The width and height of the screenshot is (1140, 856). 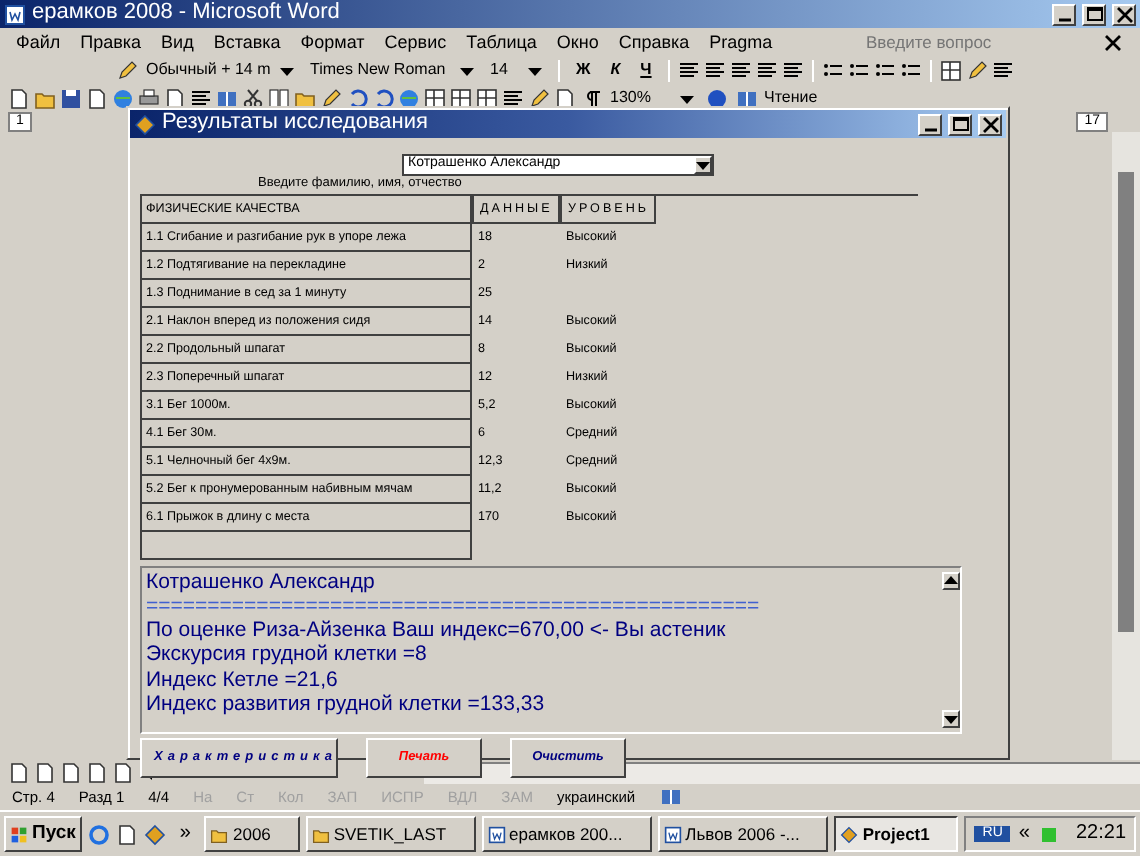 I want to click on align-center-icon, so click(x=714, y=70).